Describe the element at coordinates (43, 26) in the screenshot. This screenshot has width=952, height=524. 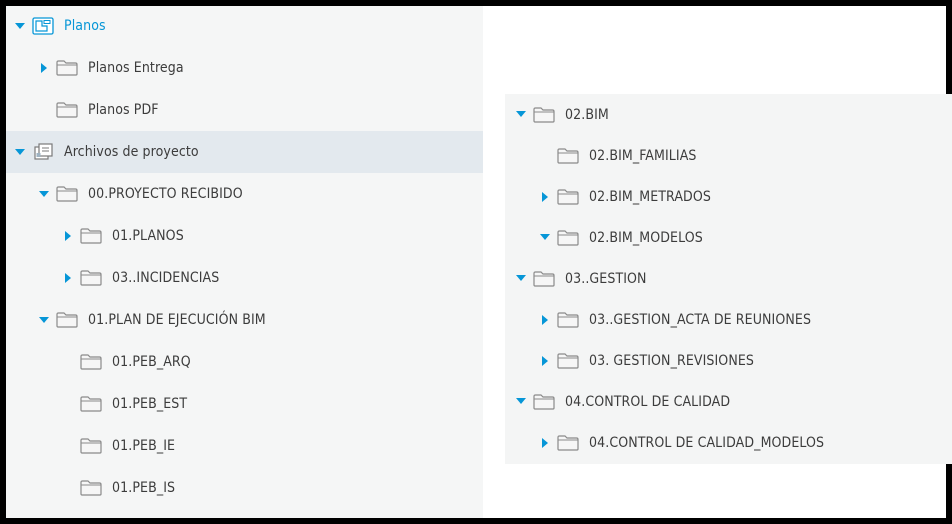
I see `plan-folder-icon` at that location.